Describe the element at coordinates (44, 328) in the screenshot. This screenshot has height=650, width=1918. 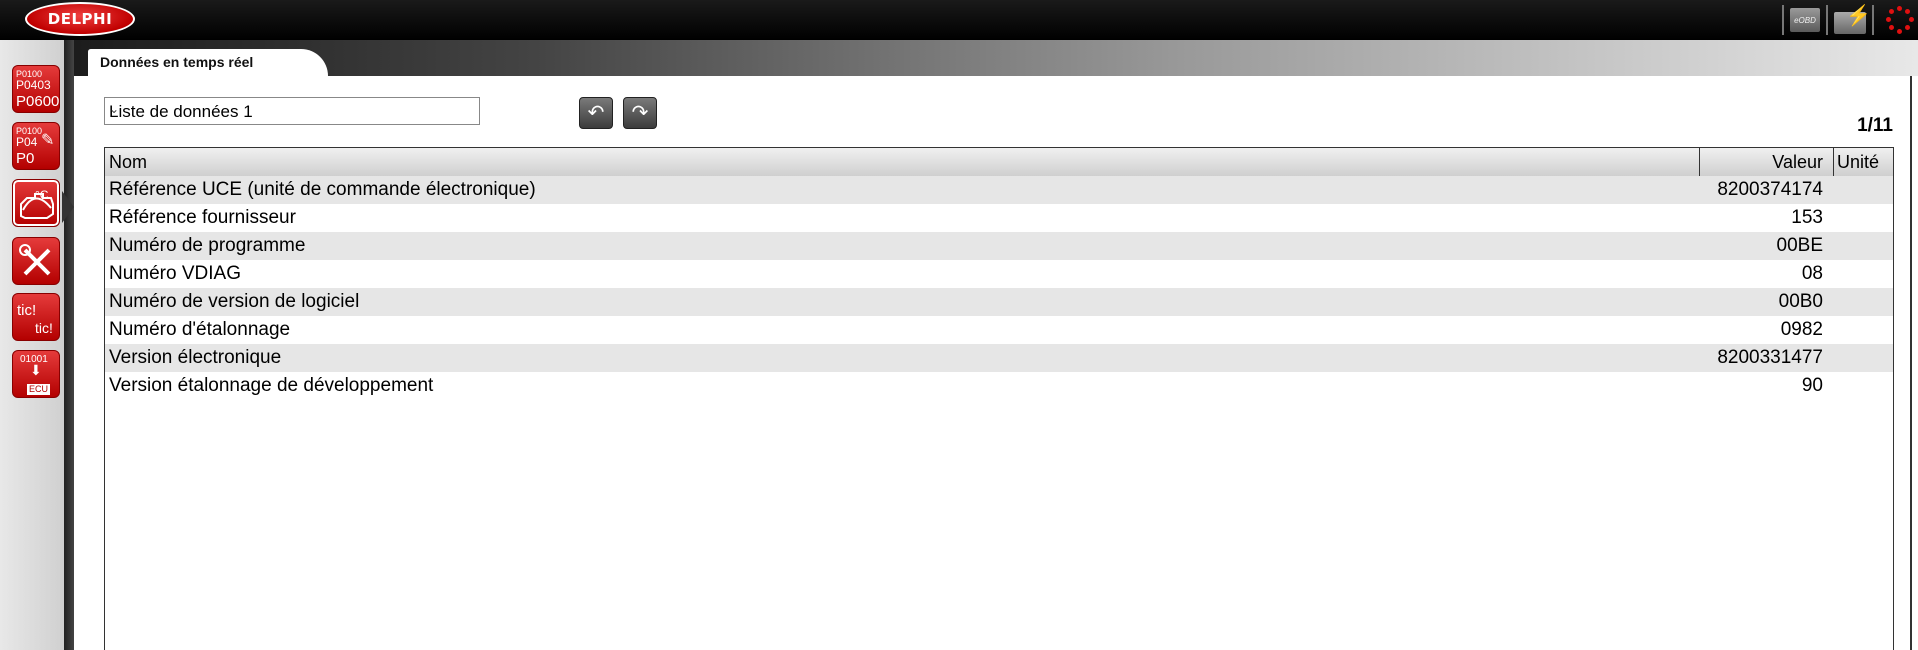
I see `tic-label-2: tic!` at that location.